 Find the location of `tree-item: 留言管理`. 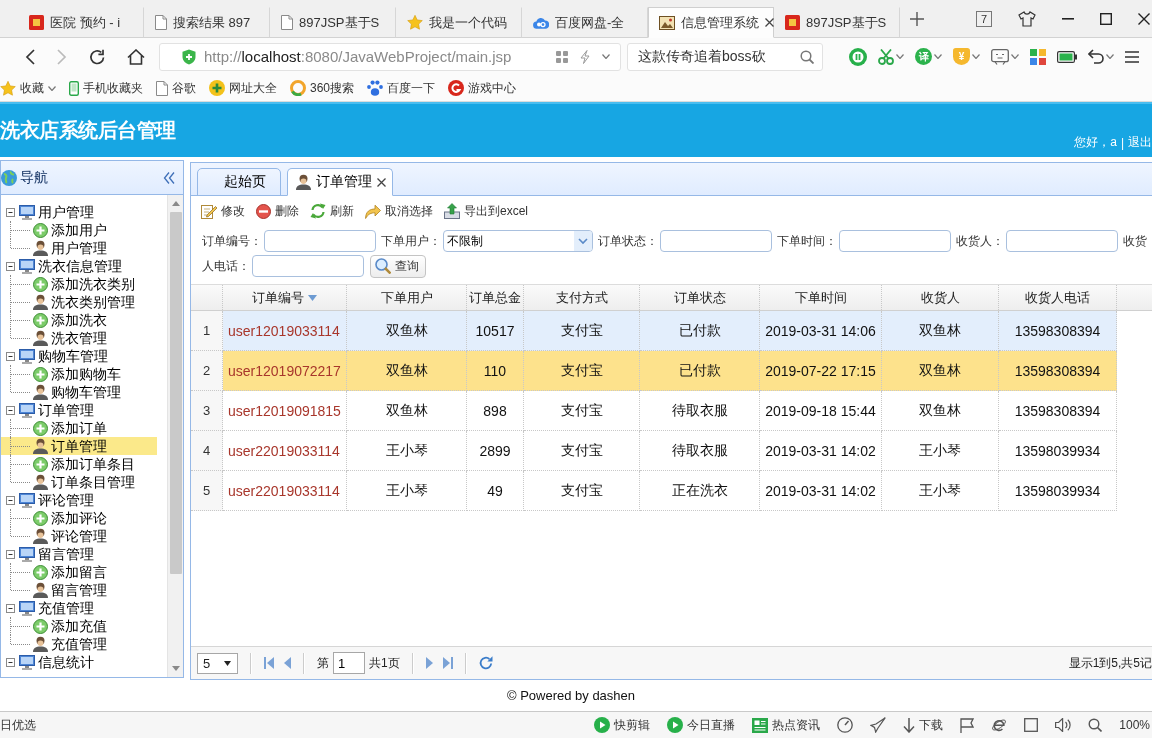

tree-item: 留言管理 is located at coordinates (56, 554).